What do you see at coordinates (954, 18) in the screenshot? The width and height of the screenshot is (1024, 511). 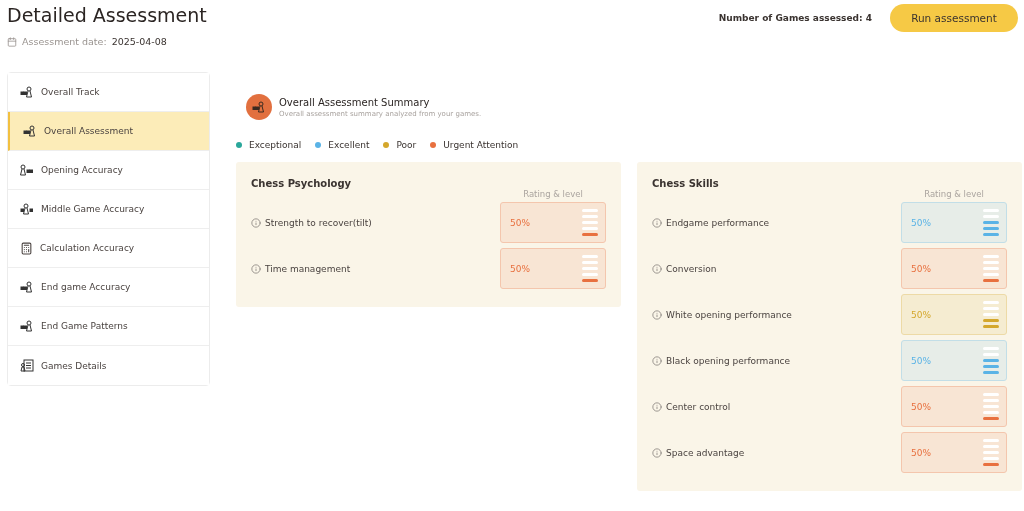 I see `run-assessment-button: Run assessment` at bounding box center [954, 18].